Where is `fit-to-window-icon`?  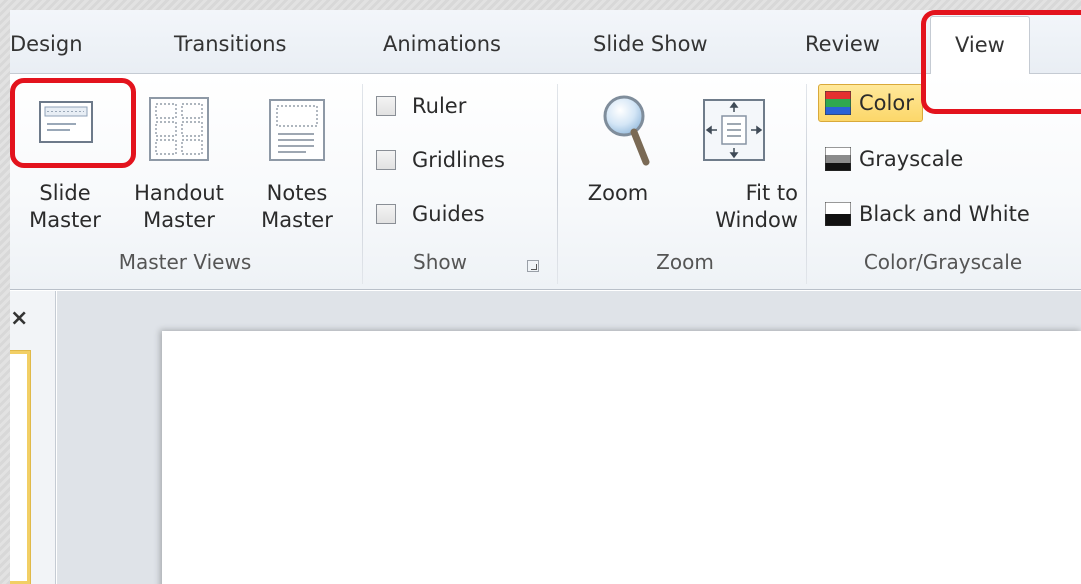
fit-to-window-icon is located at coordinates (734, 130).